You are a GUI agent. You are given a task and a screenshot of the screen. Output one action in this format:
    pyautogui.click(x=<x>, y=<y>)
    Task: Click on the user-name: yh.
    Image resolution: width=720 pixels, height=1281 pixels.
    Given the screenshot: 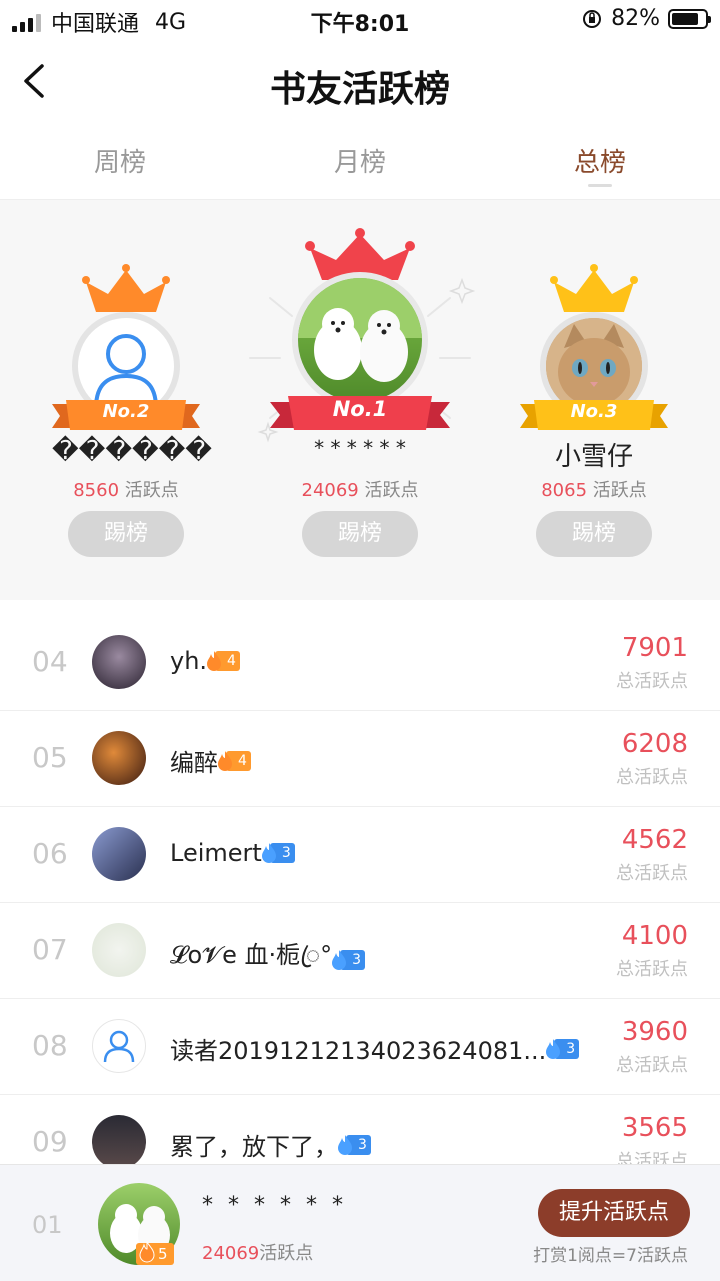 What is the action you would take?
    pyautogui.click(x=189, y=661)
    